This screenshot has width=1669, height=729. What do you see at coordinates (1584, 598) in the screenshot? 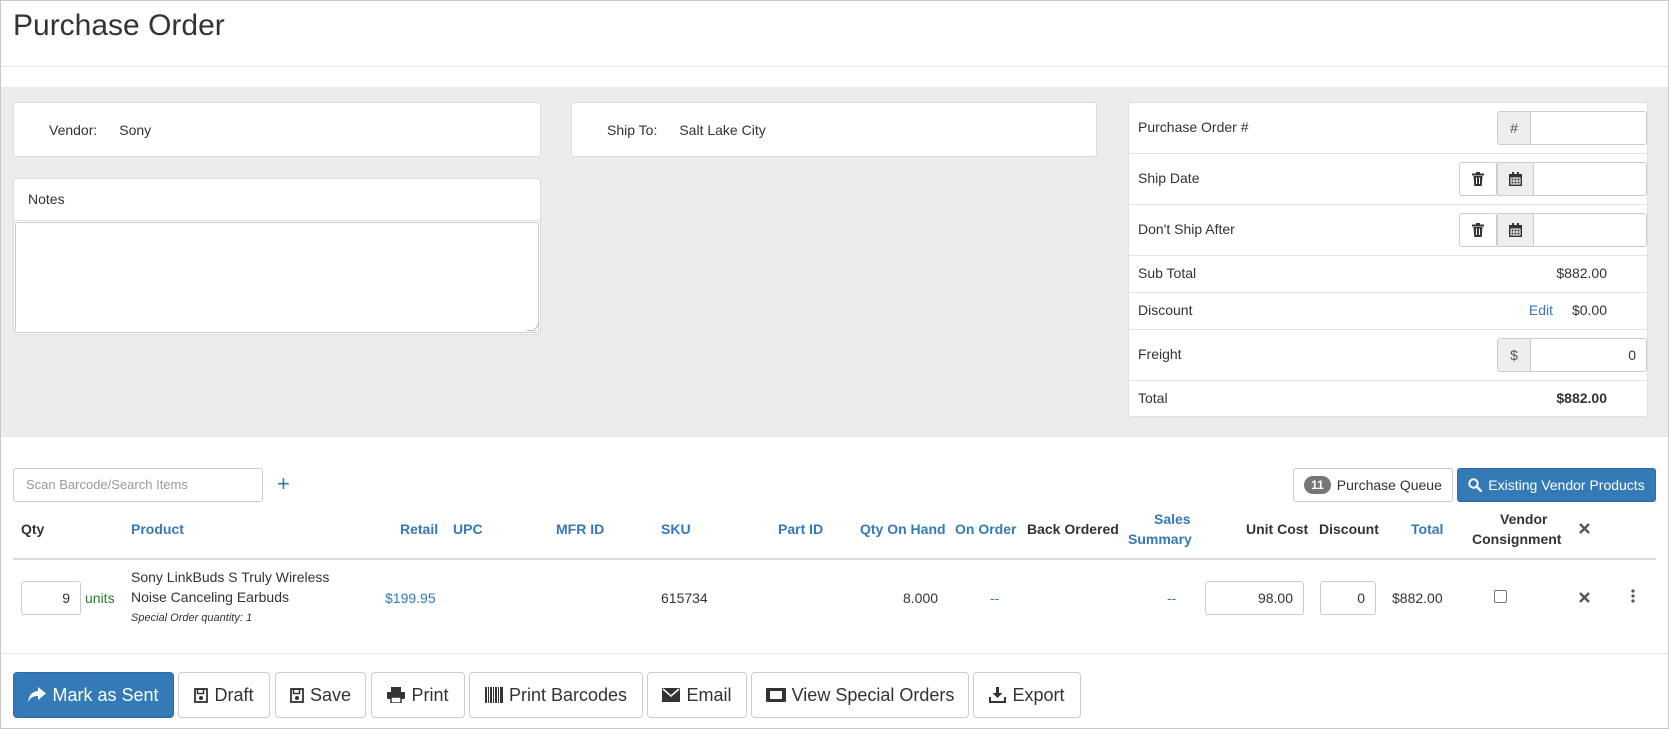
I see `remove-row-button` at bounding box center [1584, 598].